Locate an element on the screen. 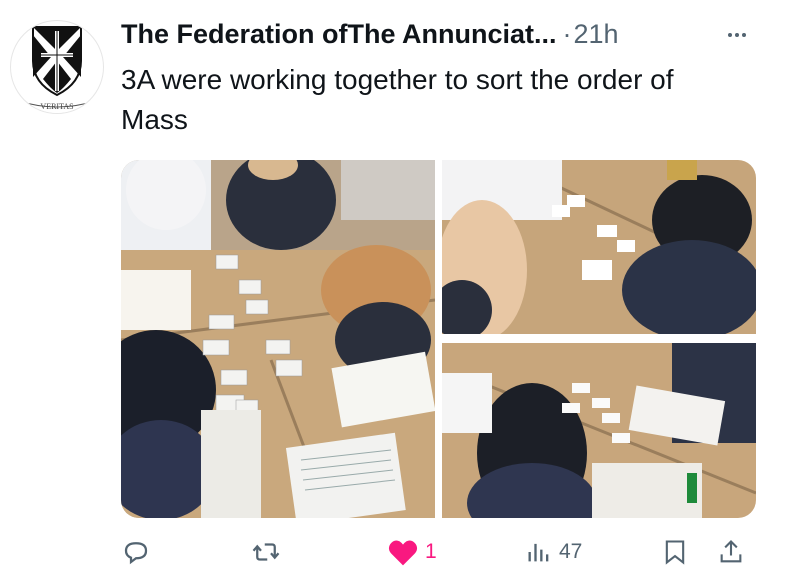 The width and height of the screenshot is (797, 578). share-icon is located at coordinates (731, 551).